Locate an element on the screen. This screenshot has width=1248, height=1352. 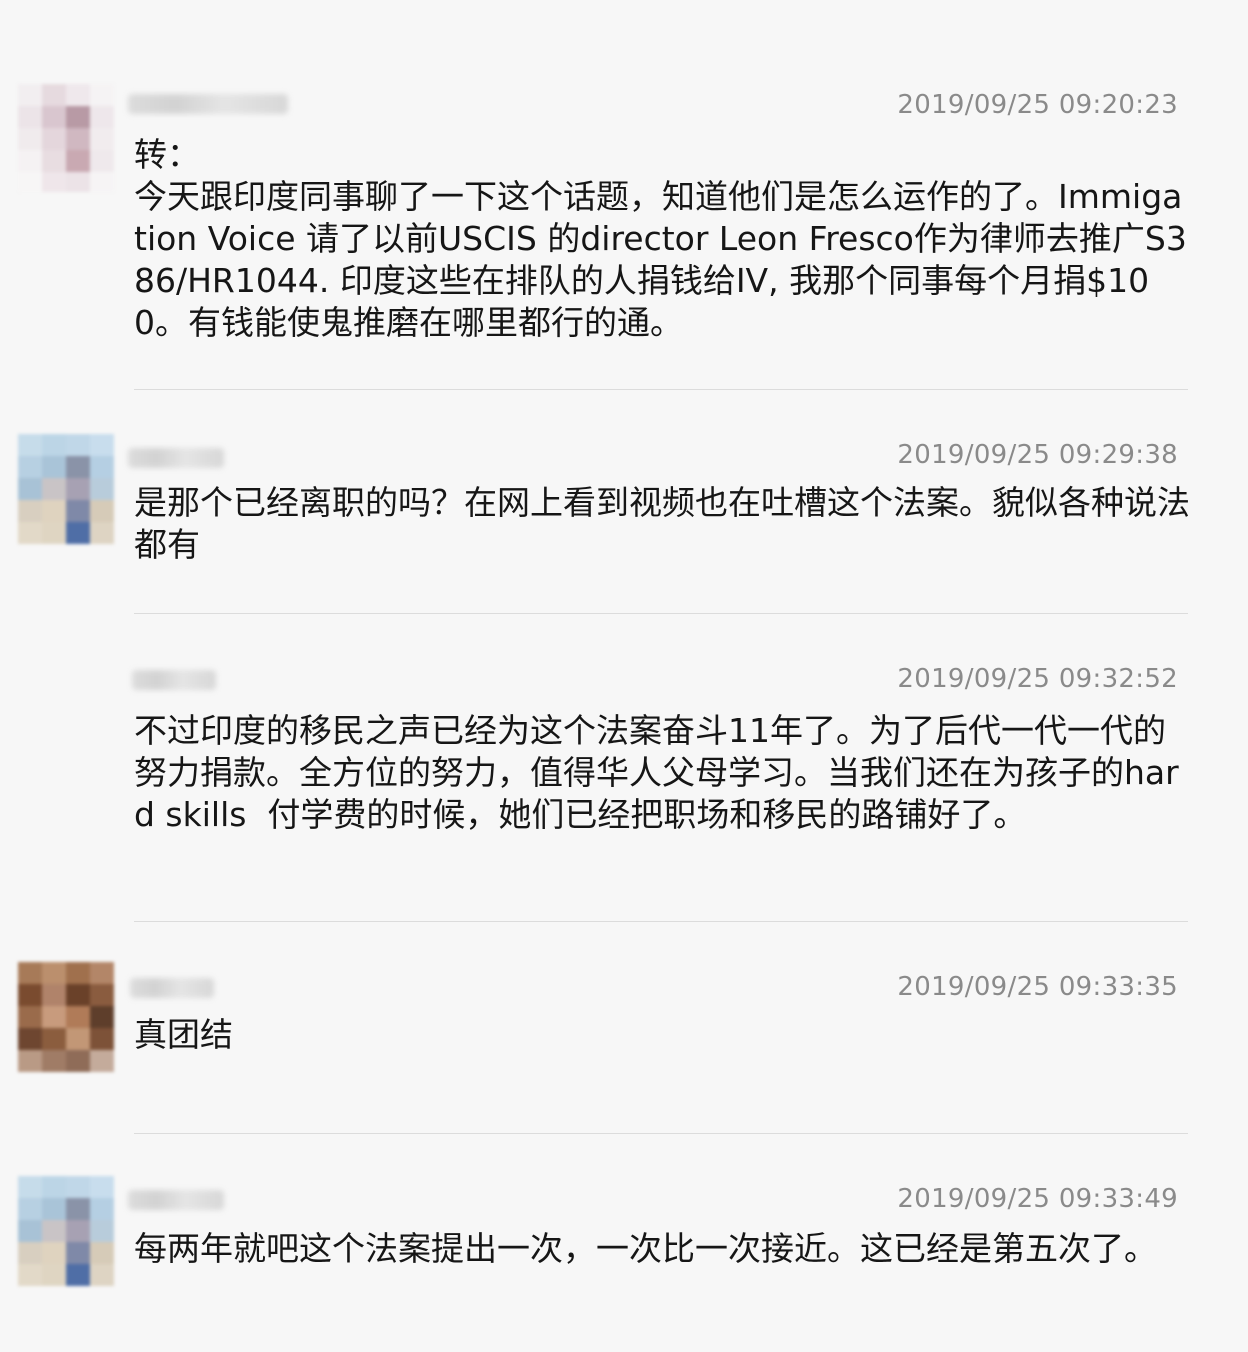
message-timestamp: 2019/09/25 09:33:35 is located at coordinates (1037, 987).